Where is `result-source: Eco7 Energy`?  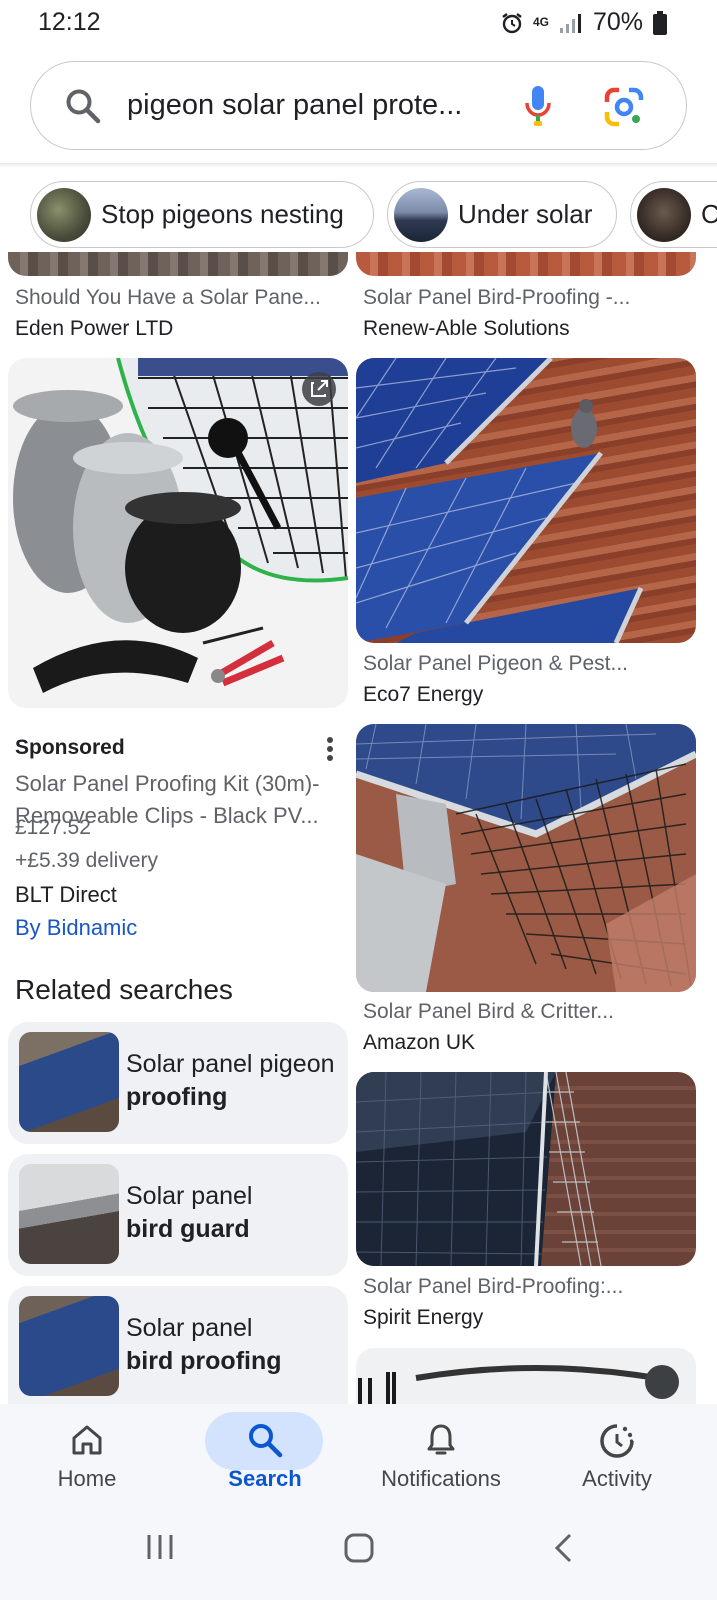
result-source: Eco7 Energy is located at coordinates (423, 695).